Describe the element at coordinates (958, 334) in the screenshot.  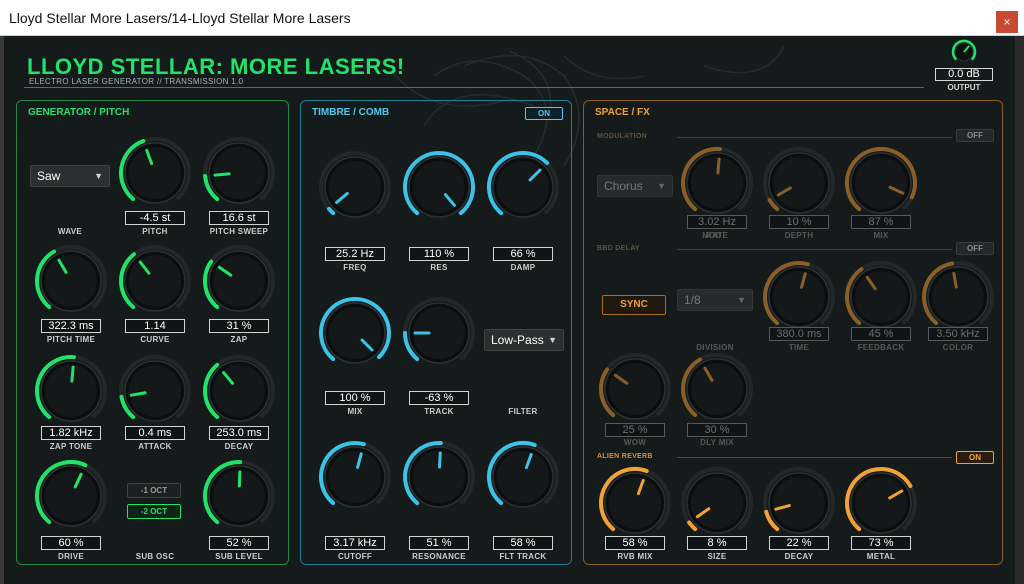
I see `color-value: 3.50 kHz` at that location.